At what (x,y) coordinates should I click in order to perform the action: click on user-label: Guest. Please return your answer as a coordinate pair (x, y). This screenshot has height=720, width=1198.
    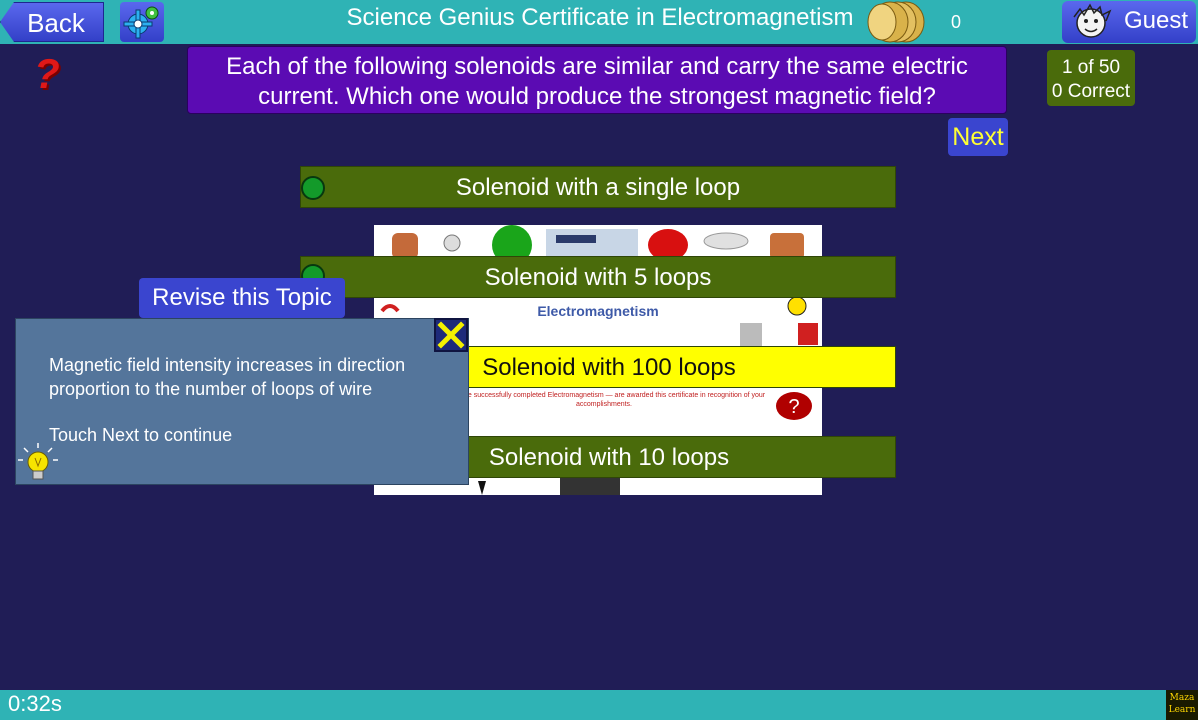
    Looking at the image, I should click on (1155, 20).